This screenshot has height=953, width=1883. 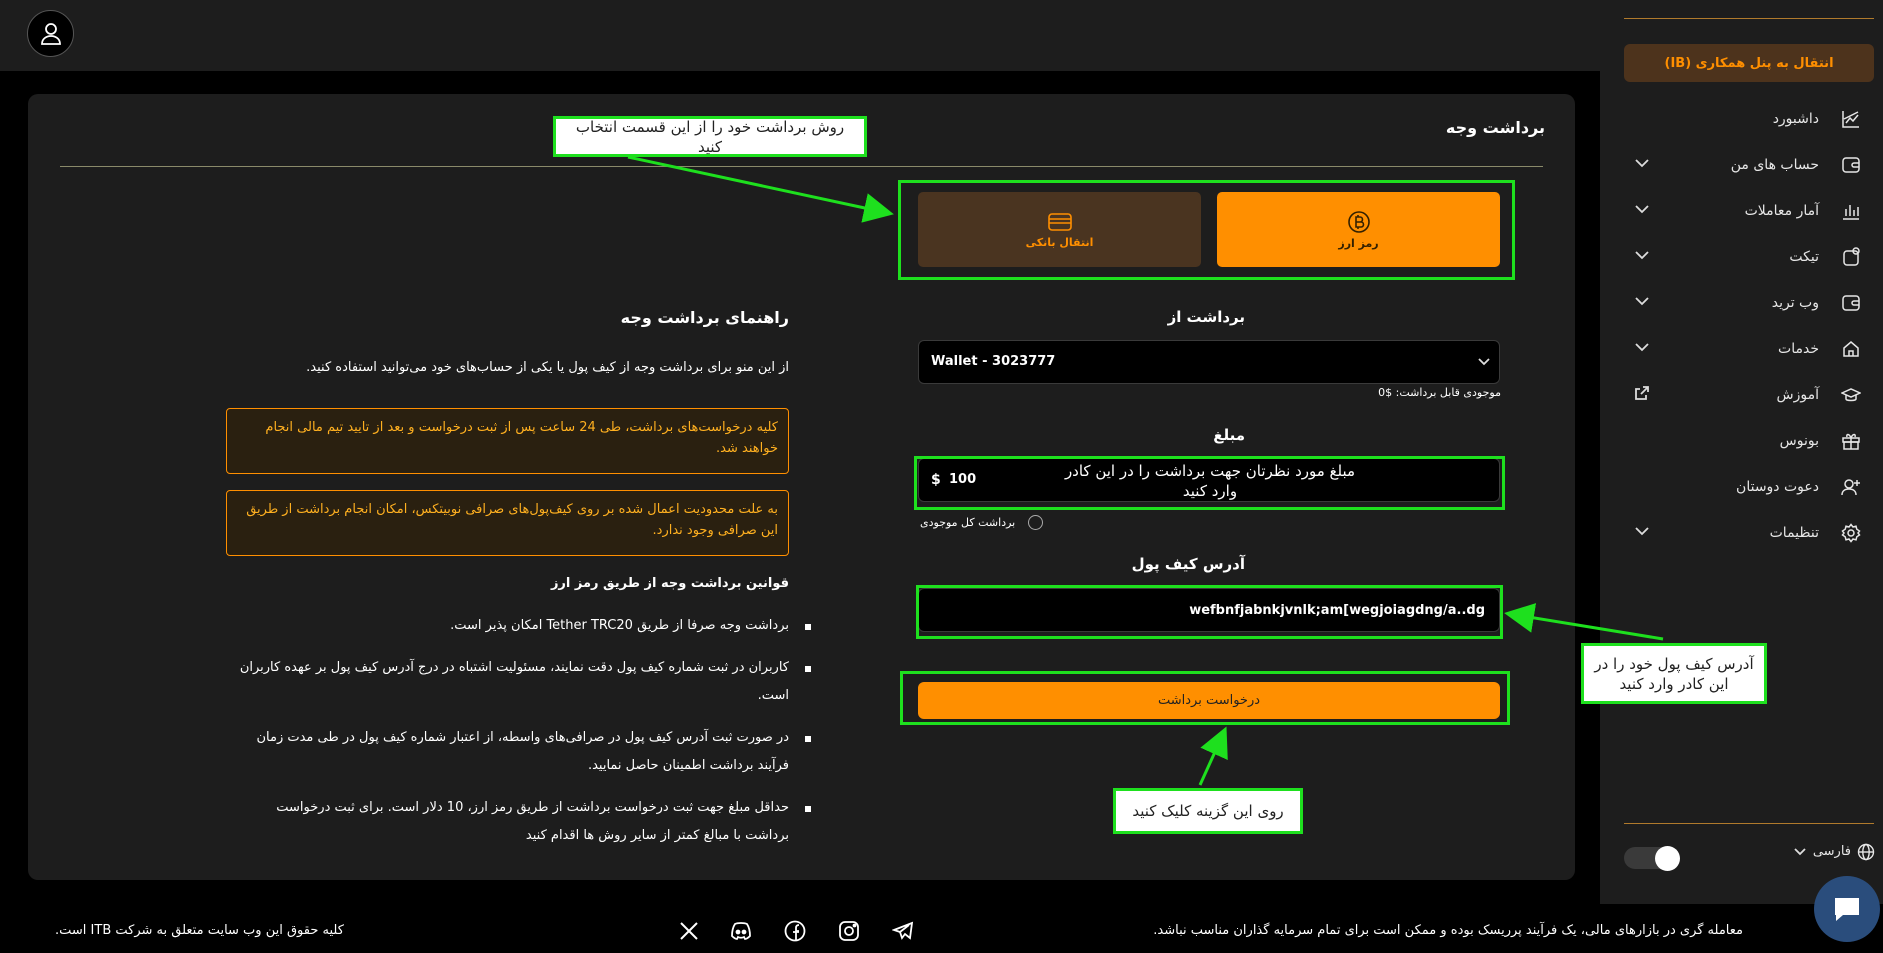 I want to click on theme-toggle, so click(x=1652, y=858).